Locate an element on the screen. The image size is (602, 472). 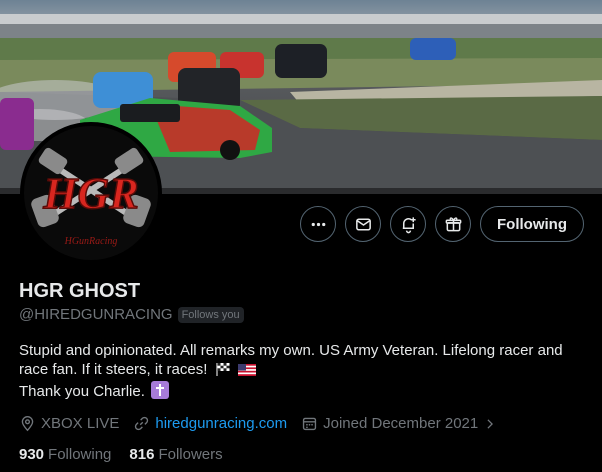
avatar: HGR HGunRacing is located at coordinates (91, 193).